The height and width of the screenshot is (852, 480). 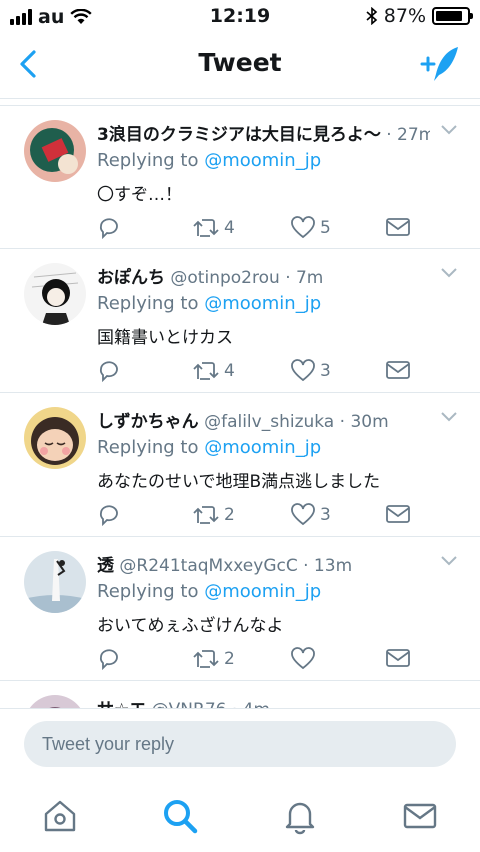 I want to click on home-icon, so click(x=60, y=816).